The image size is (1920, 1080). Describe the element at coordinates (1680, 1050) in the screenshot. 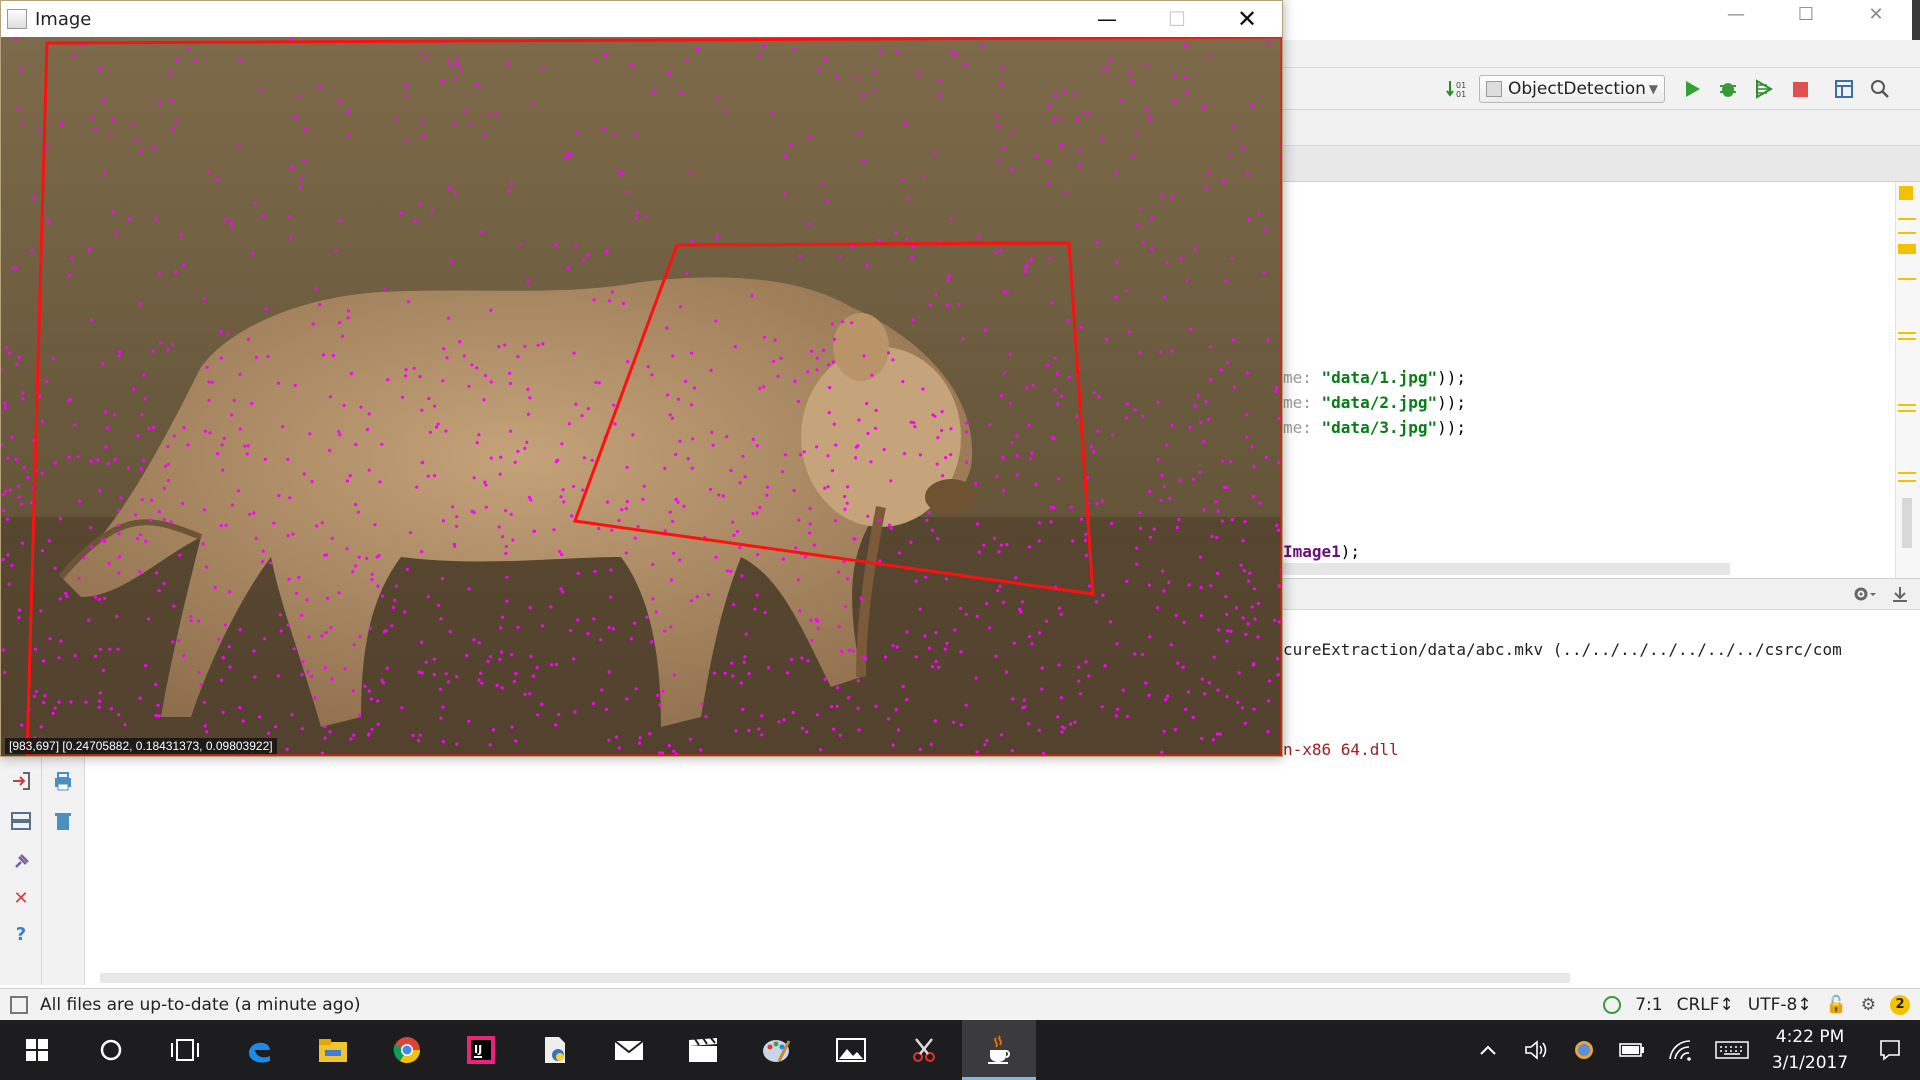

I see `wifi-icon` at that location.